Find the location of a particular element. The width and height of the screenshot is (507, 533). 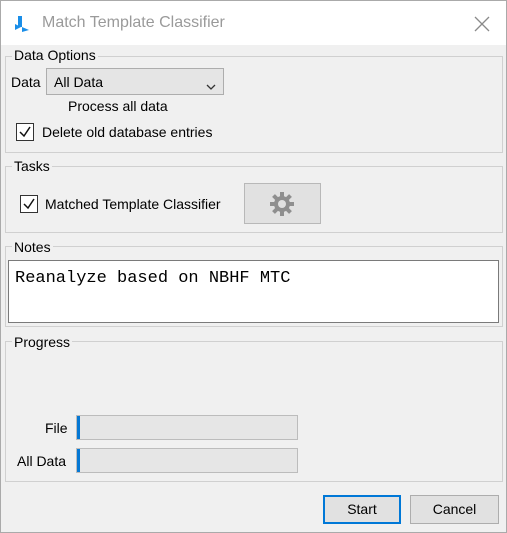

cancel-button: Cancel is located at coordinates (454, 509).